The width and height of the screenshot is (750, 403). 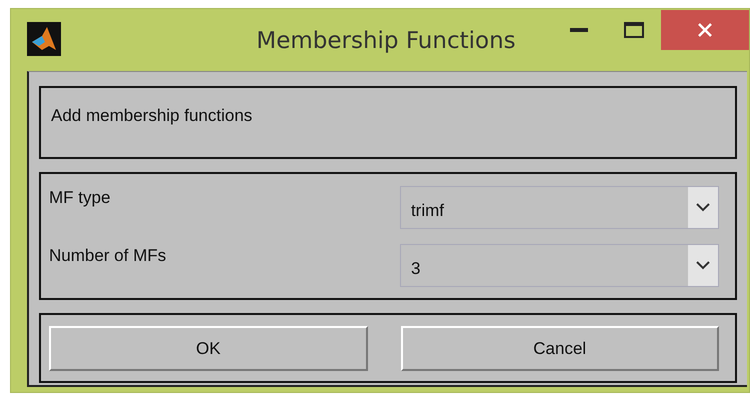 I want to click on dialog-button: Cancel, so click(x=559, y=348).